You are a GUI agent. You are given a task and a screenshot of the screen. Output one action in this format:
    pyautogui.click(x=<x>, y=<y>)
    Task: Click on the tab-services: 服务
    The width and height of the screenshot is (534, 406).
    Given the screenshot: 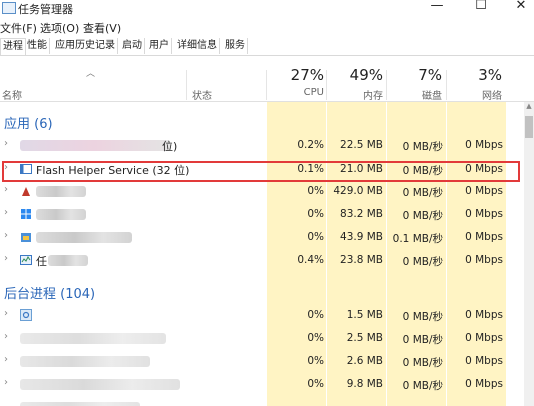 What is the action you would take?
    pyautogui.click(x=235, y=46)
    